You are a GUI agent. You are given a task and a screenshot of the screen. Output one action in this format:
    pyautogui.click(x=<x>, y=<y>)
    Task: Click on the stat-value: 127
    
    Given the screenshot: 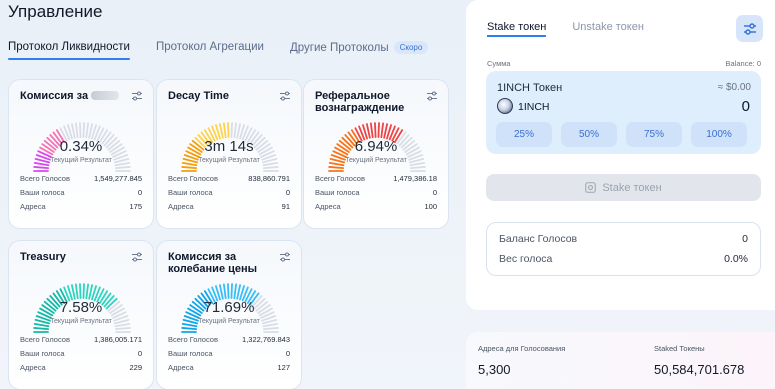 What is the action you would take?
    pyautogui.click(x=283, y=367)
    